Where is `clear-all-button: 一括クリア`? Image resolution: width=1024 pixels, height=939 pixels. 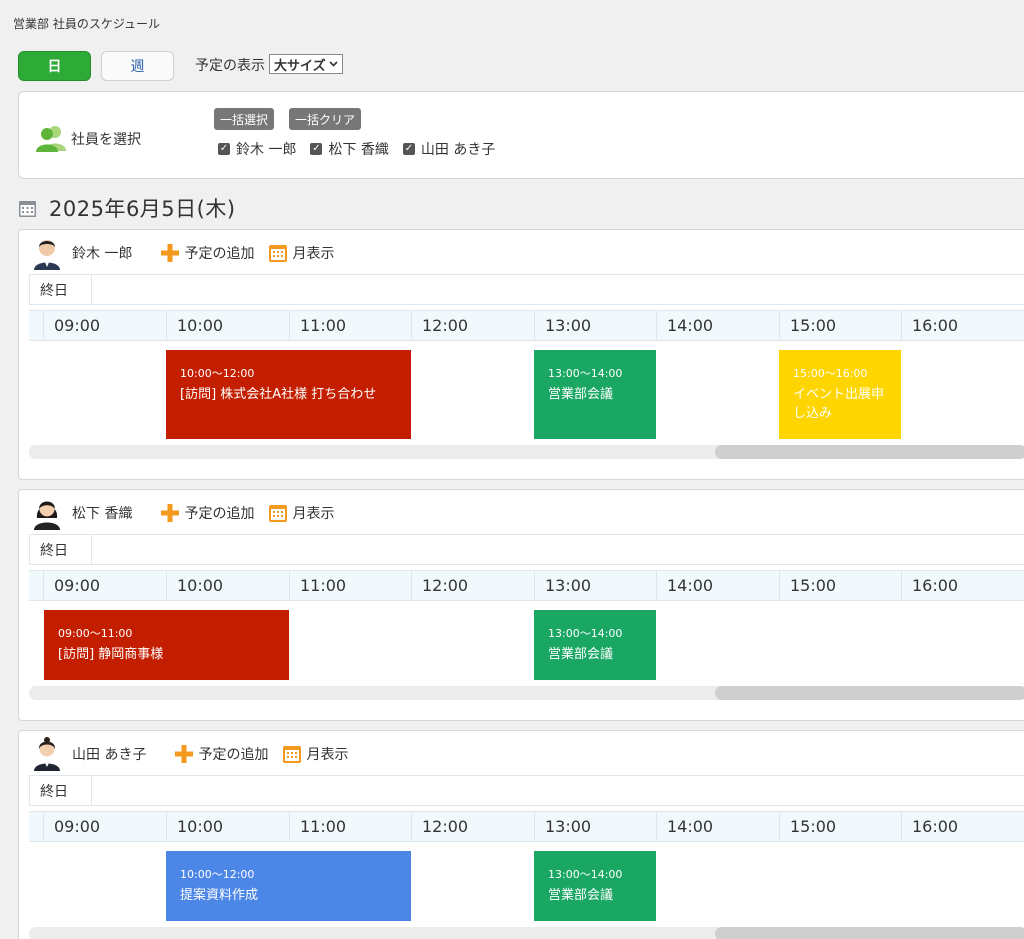
clear-all-button: 一括クリア is located at coordinates (325, 119).